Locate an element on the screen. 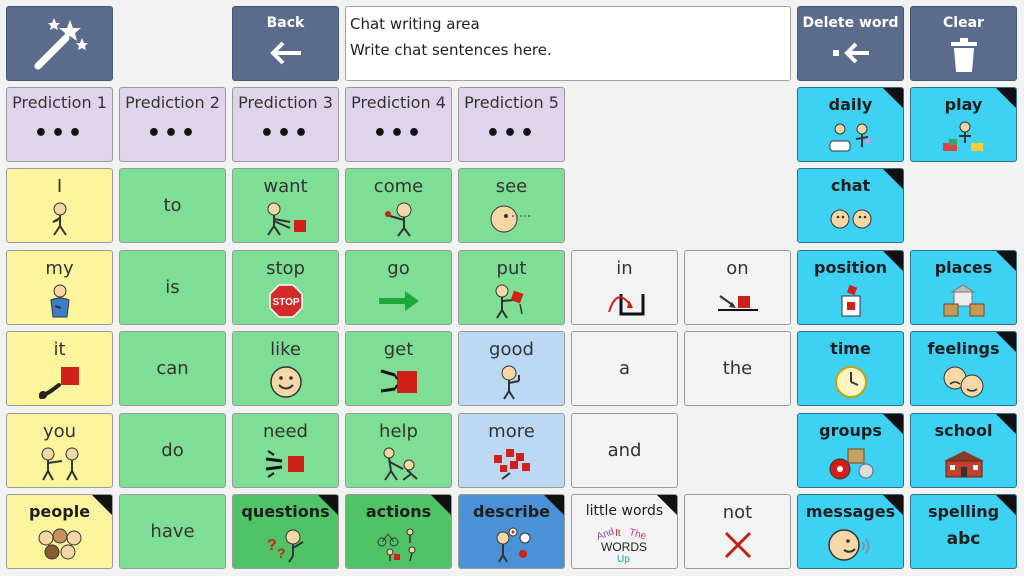 The height and width of the screenshot is (576, 1024). word-a: a is located at coordinates (624, 368).